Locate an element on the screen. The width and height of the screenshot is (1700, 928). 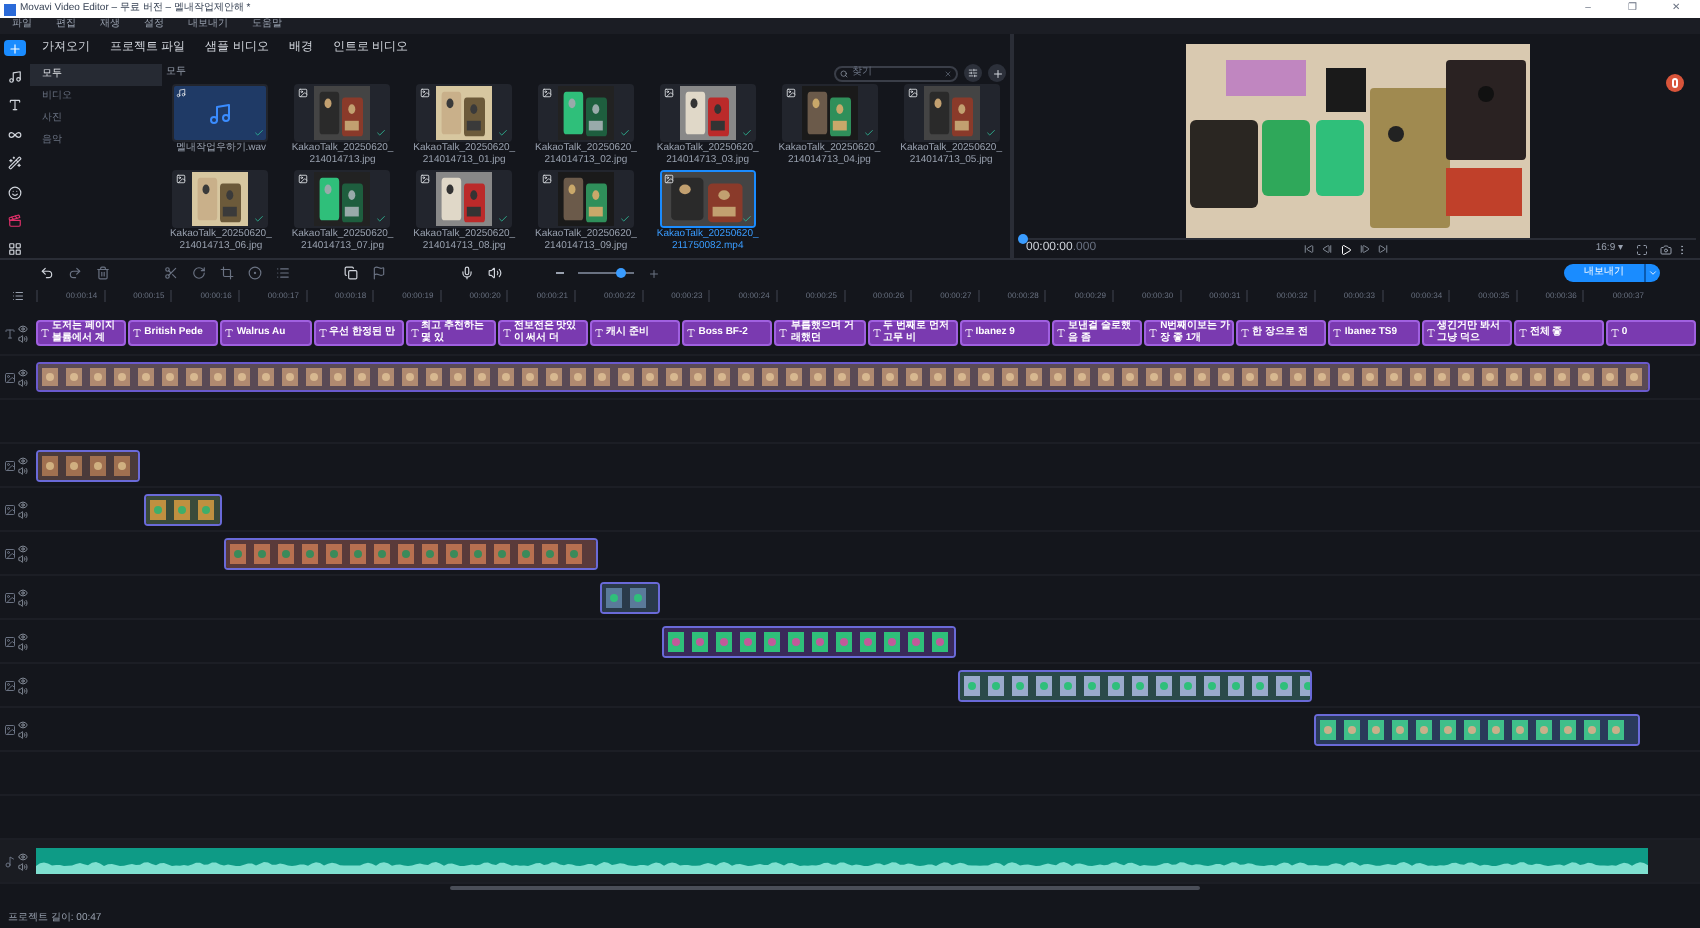
delete-icon is located at coordinates (103, 273).